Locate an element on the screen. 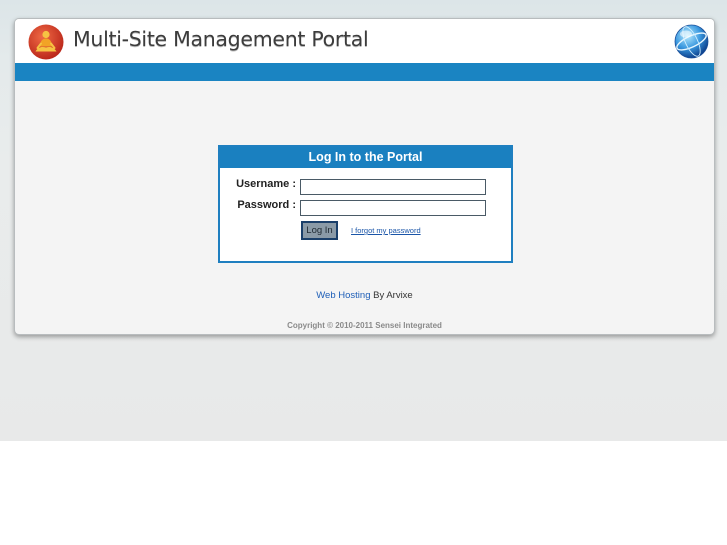 The image size is (727, 545). web-hosting-link: Web Hosting is located at coordinates (343, 295).